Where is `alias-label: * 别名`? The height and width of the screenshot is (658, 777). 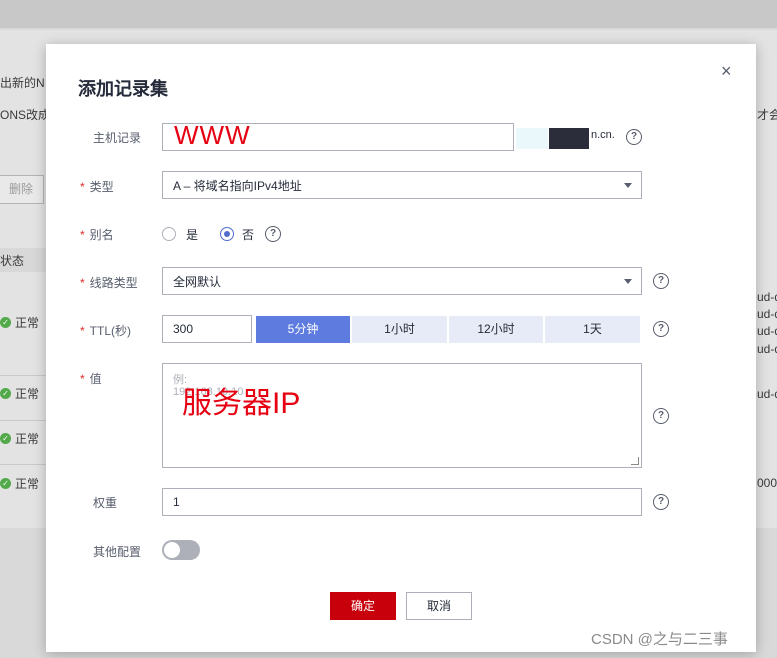
alias-label: * 别名 is located at coordinates (97, 235).